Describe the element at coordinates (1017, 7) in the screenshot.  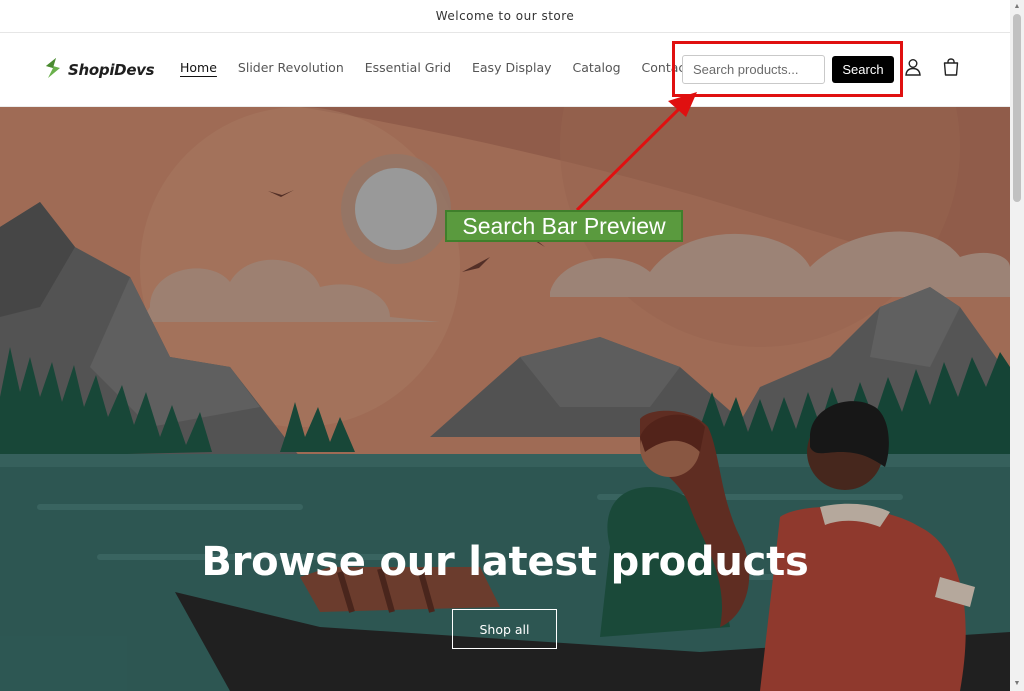
I see `scroll-up-icon: ▲` at that location.